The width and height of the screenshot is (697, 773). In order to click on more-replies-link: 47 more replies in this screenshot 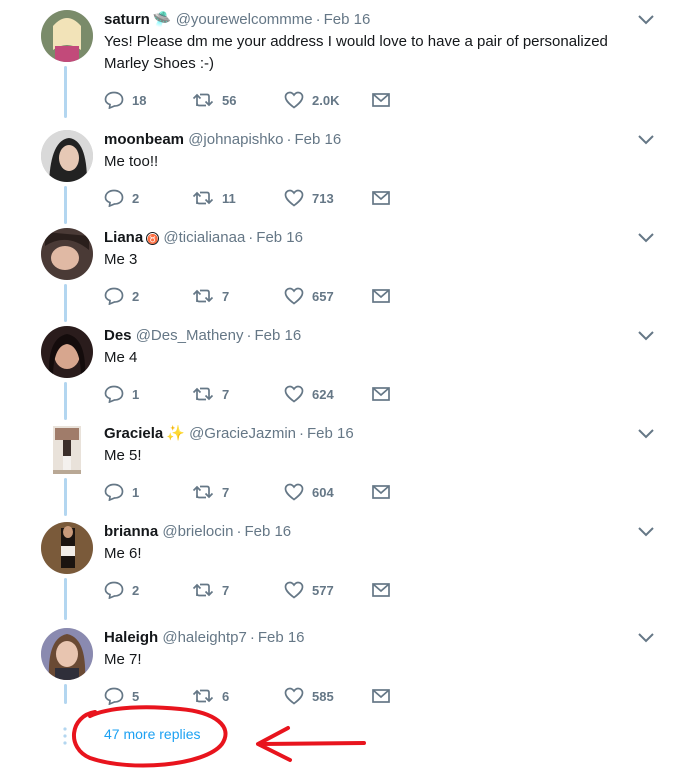, I will do `click(152, 734)`.